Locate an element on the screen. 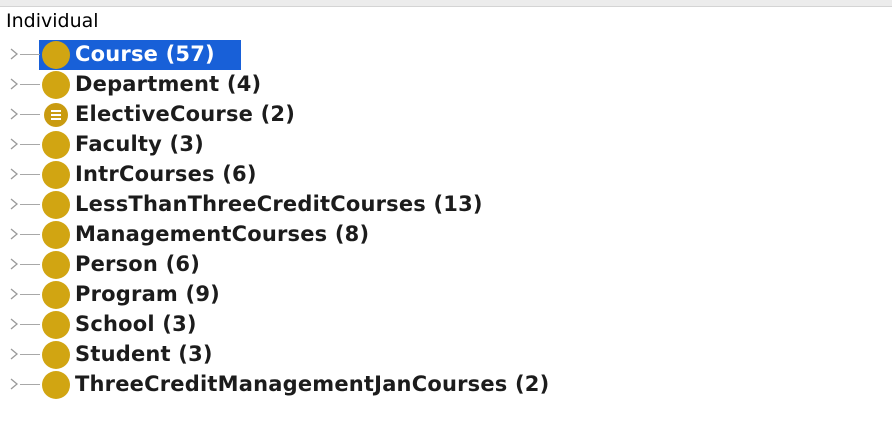 The image size is (892, 442). tree-item-label: ManagementCourses (8) is located at coordinates (222, 234).